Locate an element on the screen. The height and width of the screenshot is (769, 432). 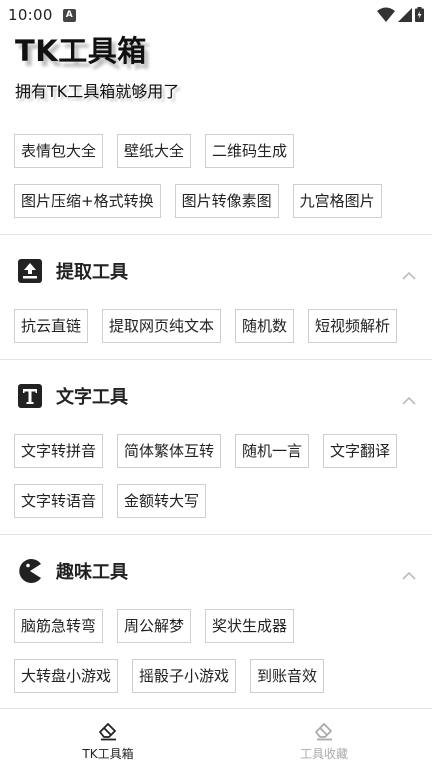
tool-chip-pixel-art: 图片转像素图 is located at coordinates (226, 201).